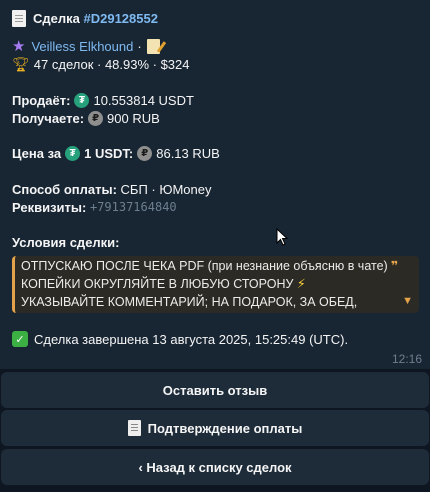  What do you see at coordinates (111, 64) in the screenshot?
I see `user-stats: 47 сделок · 48.93% · $324` at bounding box center [111, 64].